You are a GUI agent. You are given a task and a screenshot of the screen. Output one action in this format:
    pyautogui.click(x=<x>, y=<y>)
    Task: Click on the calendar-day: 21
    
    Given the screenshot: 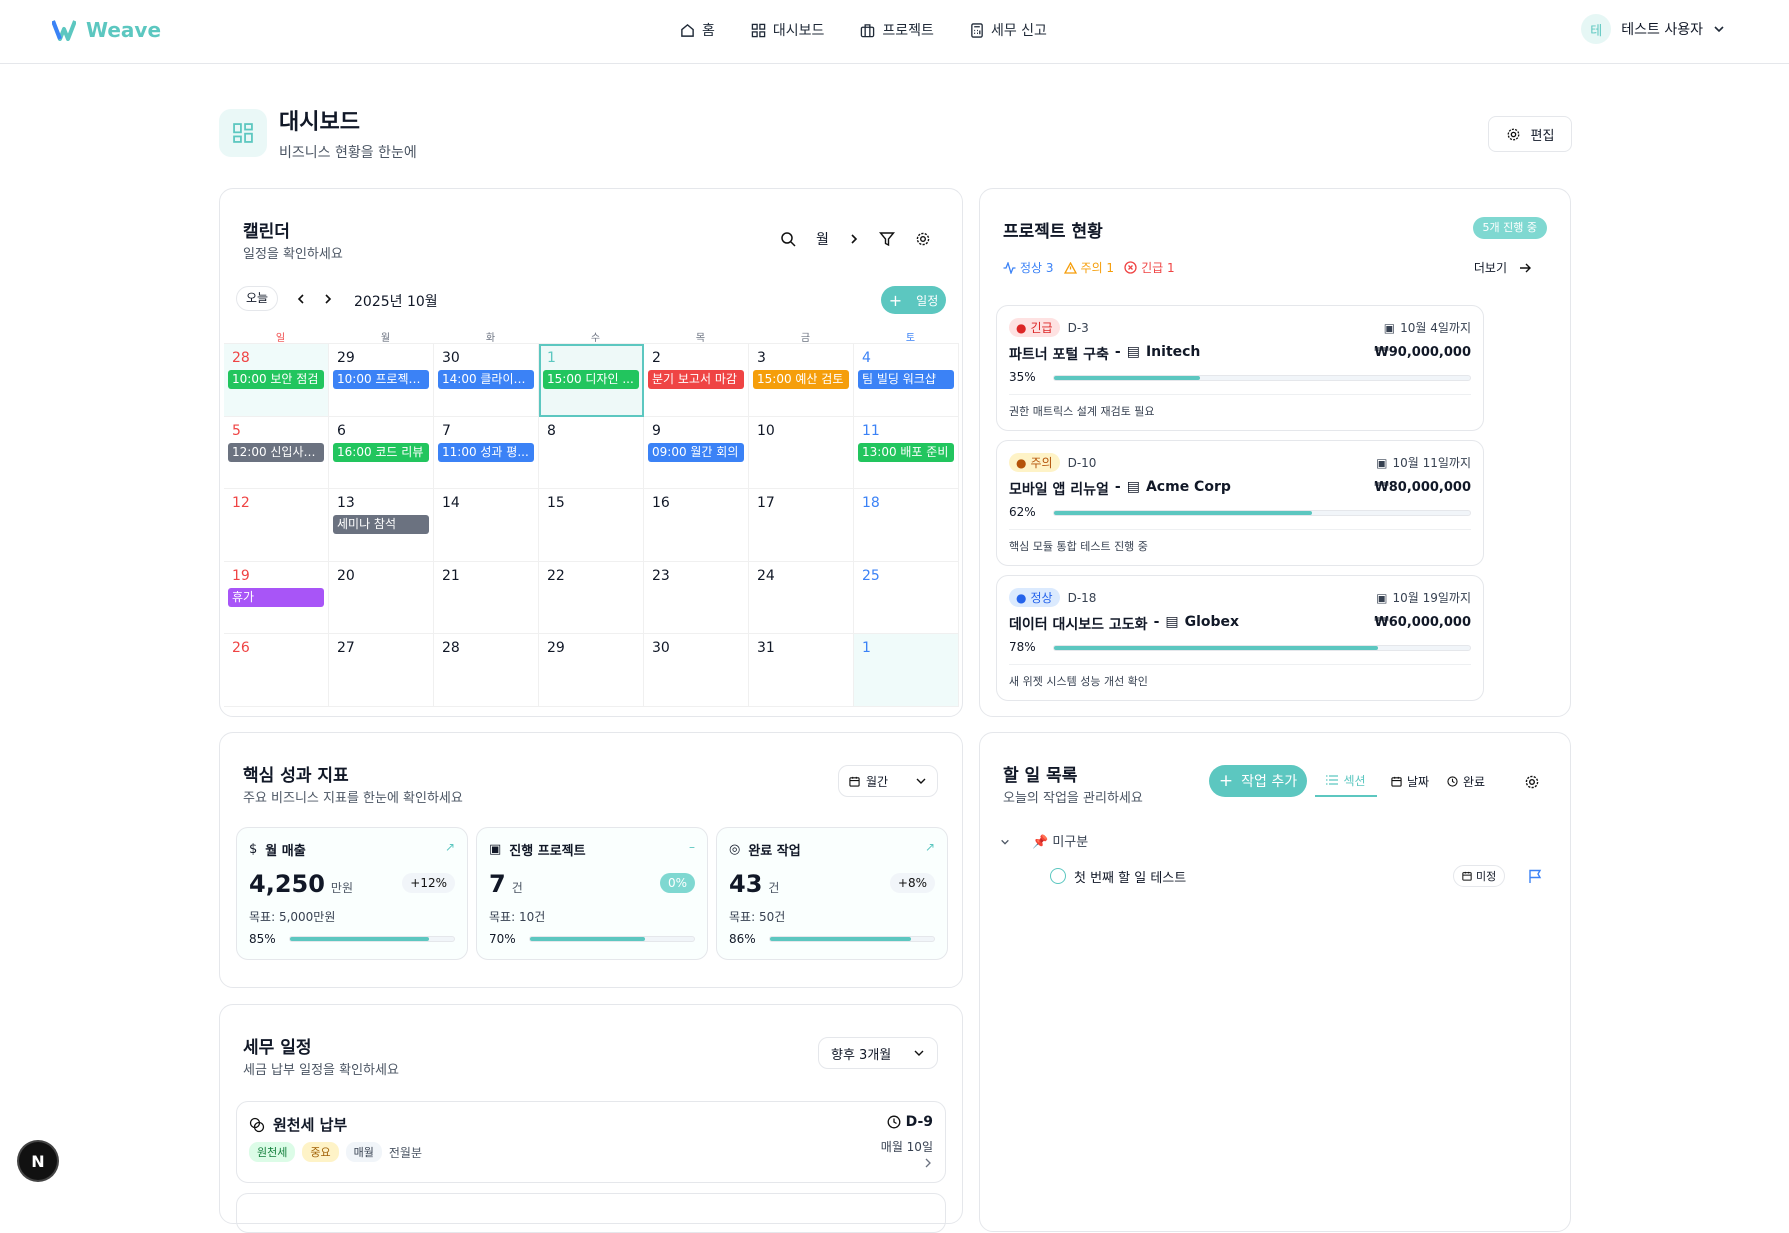 What is the action you would take?
    pyautogui.click(x=486, y=597)
    